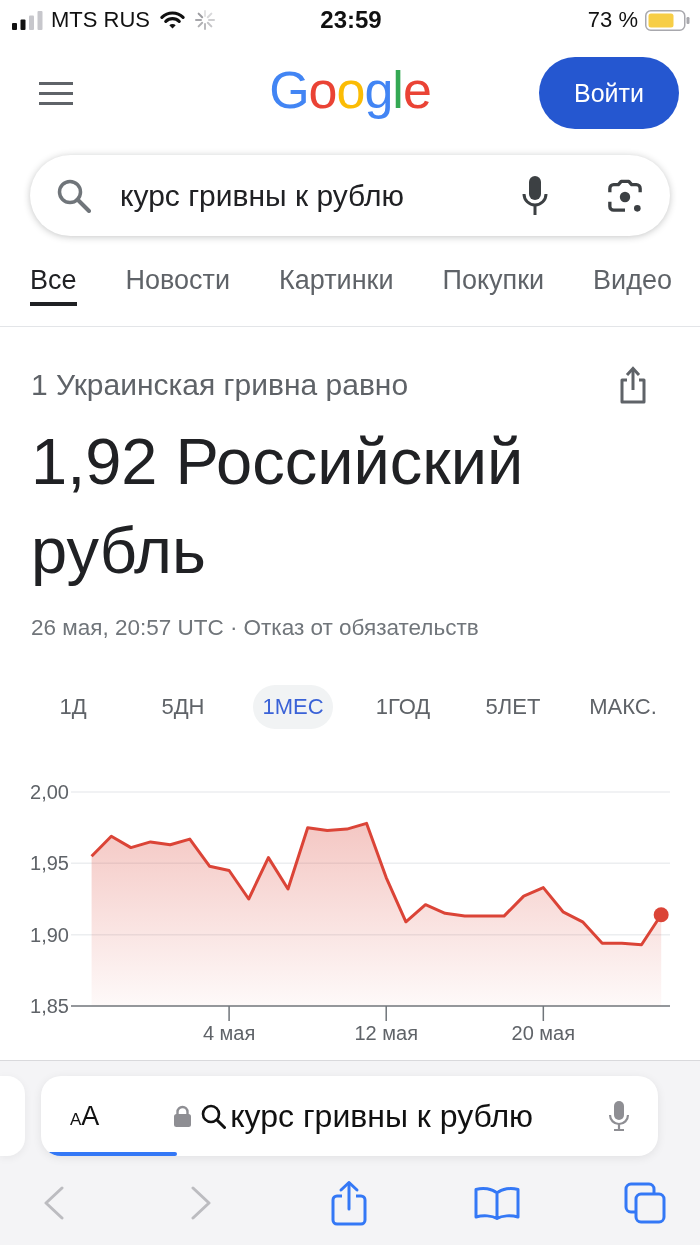 The width and height of the screenshot is (700, 1245). Describe the element at coordinates (623, 707) in the screenshot. I see `range-tab: МАКС.` at that location.